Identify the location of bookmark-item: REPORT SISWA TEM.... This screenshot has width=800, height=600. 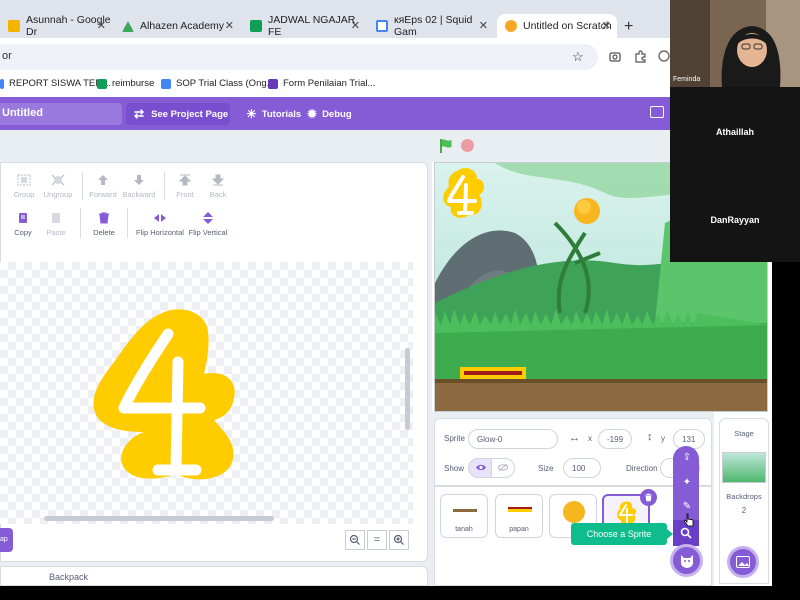
(55, 83).